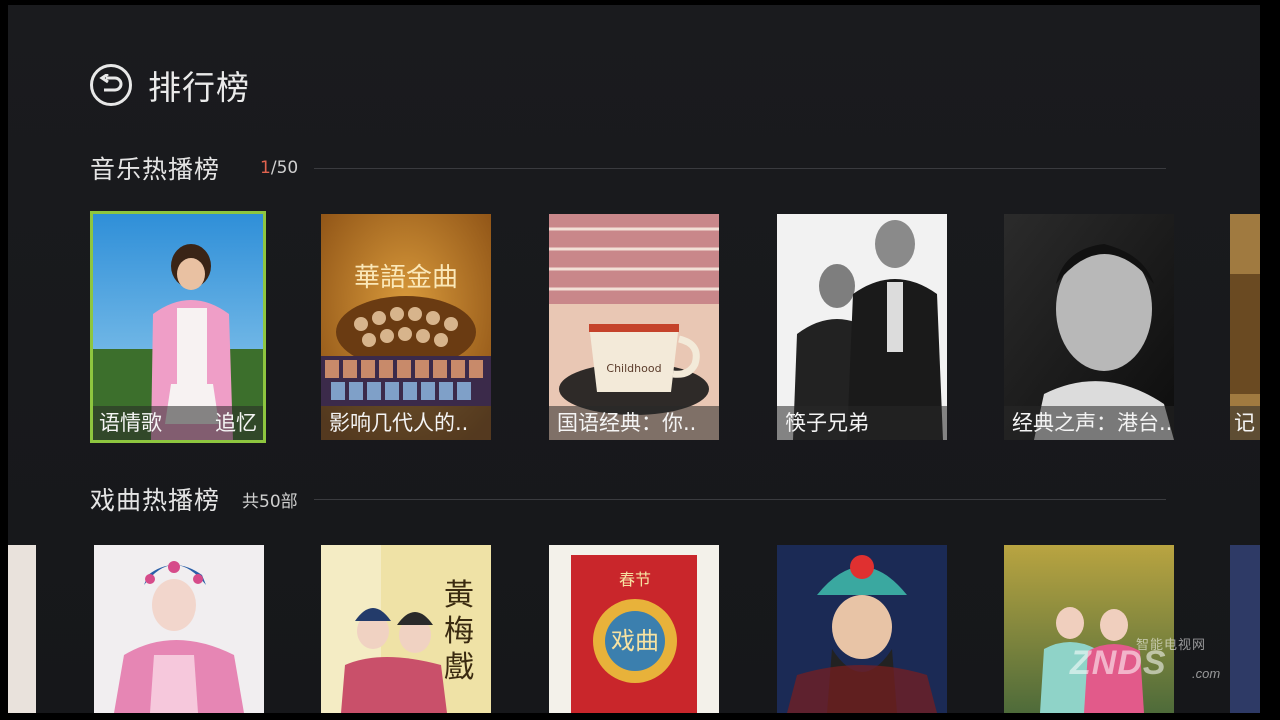 Image resolution: width=1280 pixels, height=720 pixels. Describe the element at coordinates (406, 327) in the screenshot. I see `music-card-2: 華語金曲 影响几代人的..` at that location.